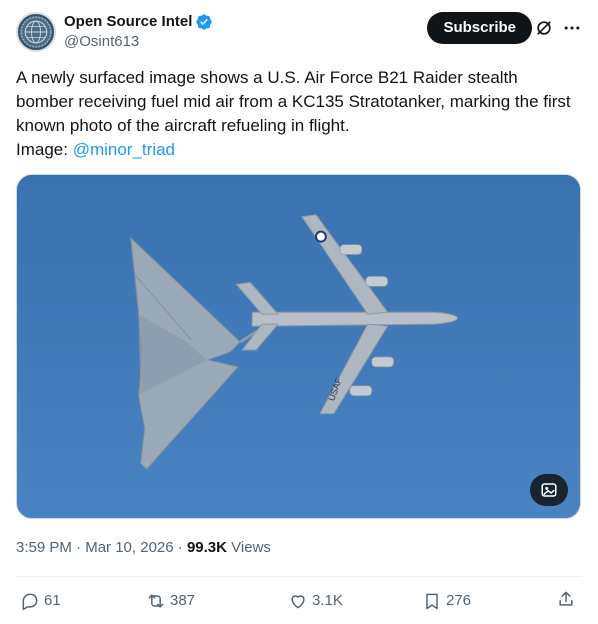 This screenshot has width=598, height=624. What do you see at coordinates (156, 601) in the screenshot?
I see `repost-icon` at bounding box center [156, 601].